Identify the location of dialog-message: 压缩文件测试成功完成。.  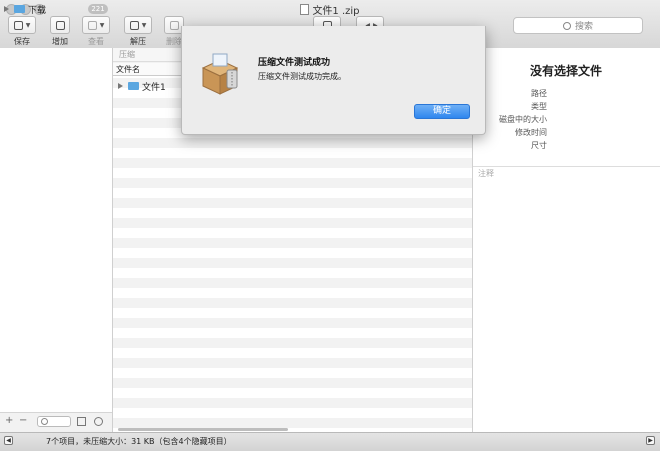
(302, 76).